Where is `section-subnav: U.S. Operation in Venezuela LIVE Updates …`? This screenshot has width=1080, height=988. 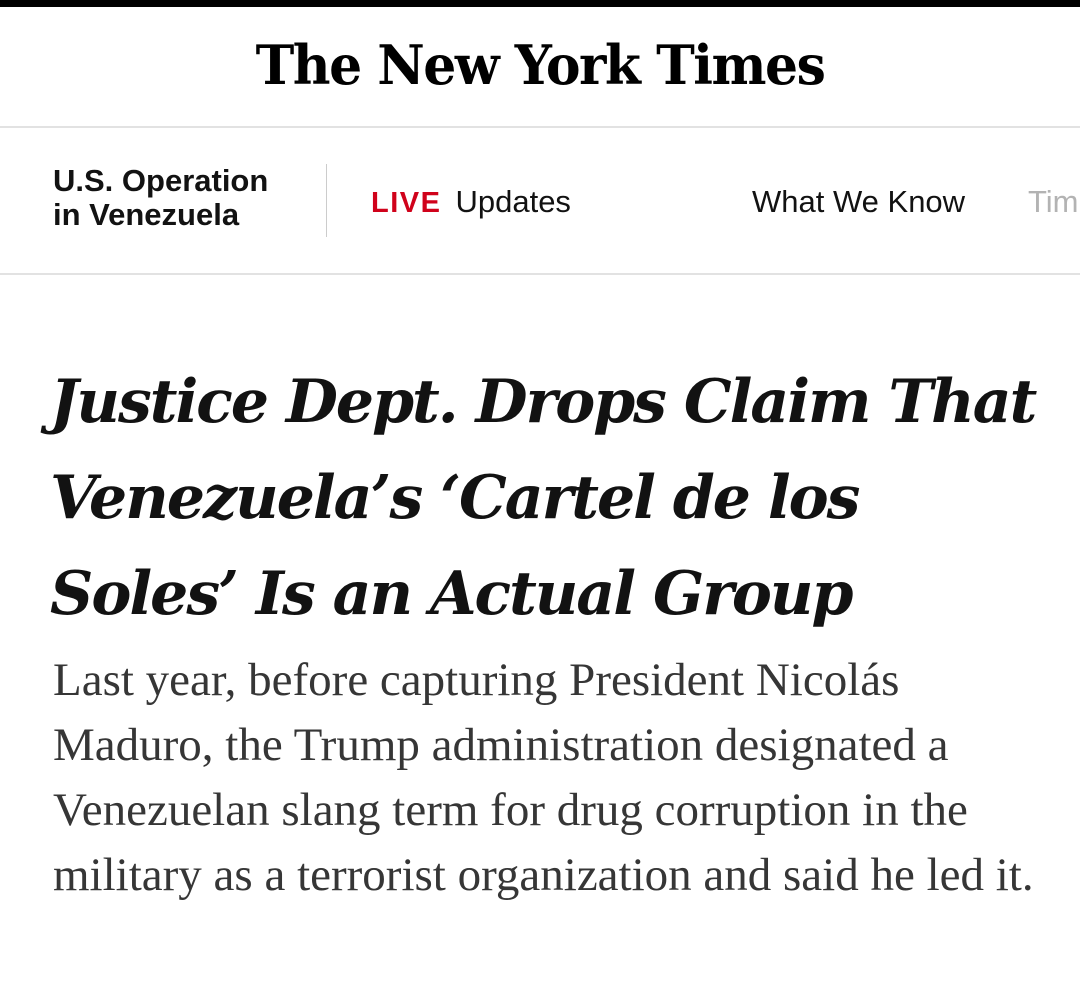
section-subnav: U.S. Operation in Venezuela LIVE Updates … is located at coordinates (540, 200).